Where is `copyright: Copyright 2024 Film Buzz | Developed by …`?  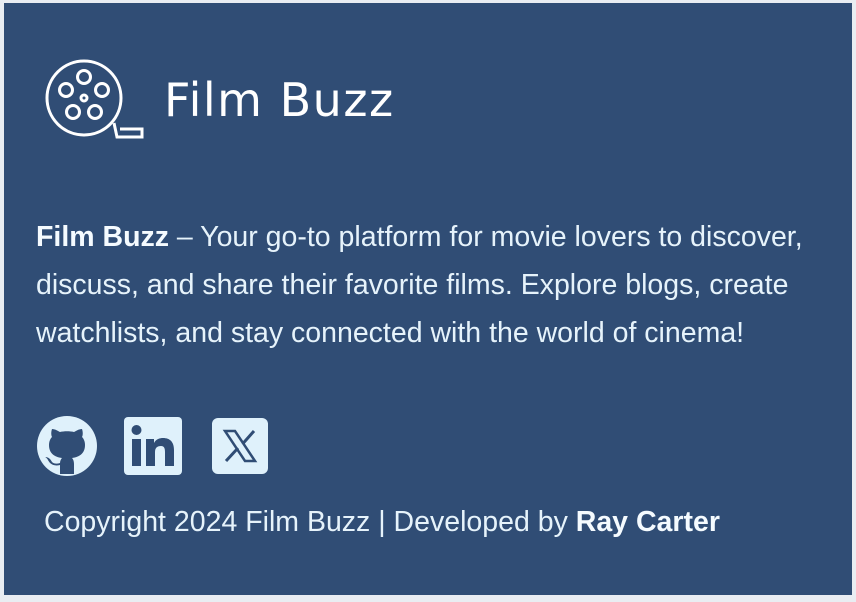
copyright: Copyright 2024 Film Buzz | Developed by … is located at coordinates (382, 522).